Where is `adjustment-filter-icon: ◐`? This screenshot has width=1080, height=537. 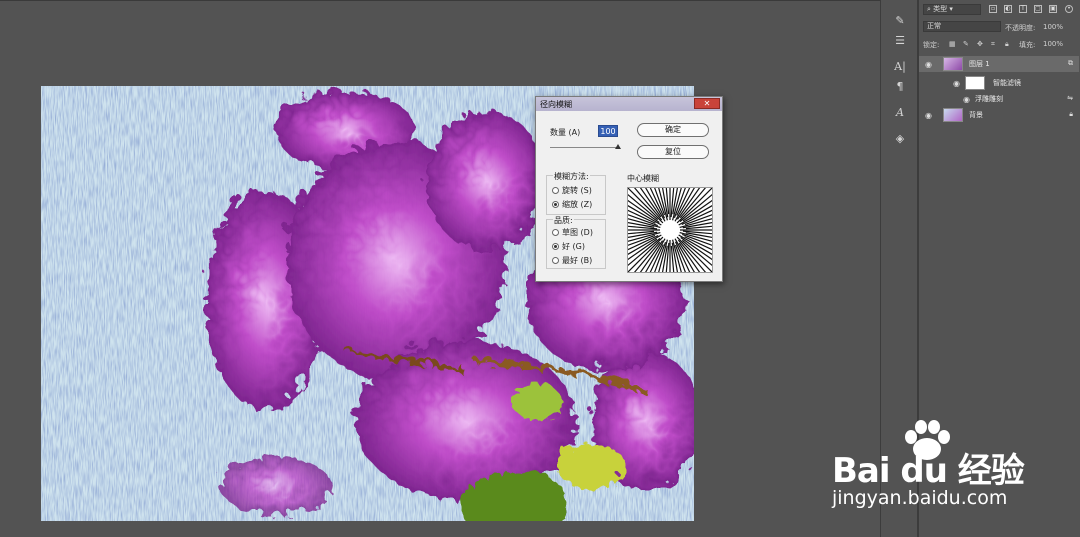 adjustment-filter-icon: ◐ is located at coordinates (1008, 9).